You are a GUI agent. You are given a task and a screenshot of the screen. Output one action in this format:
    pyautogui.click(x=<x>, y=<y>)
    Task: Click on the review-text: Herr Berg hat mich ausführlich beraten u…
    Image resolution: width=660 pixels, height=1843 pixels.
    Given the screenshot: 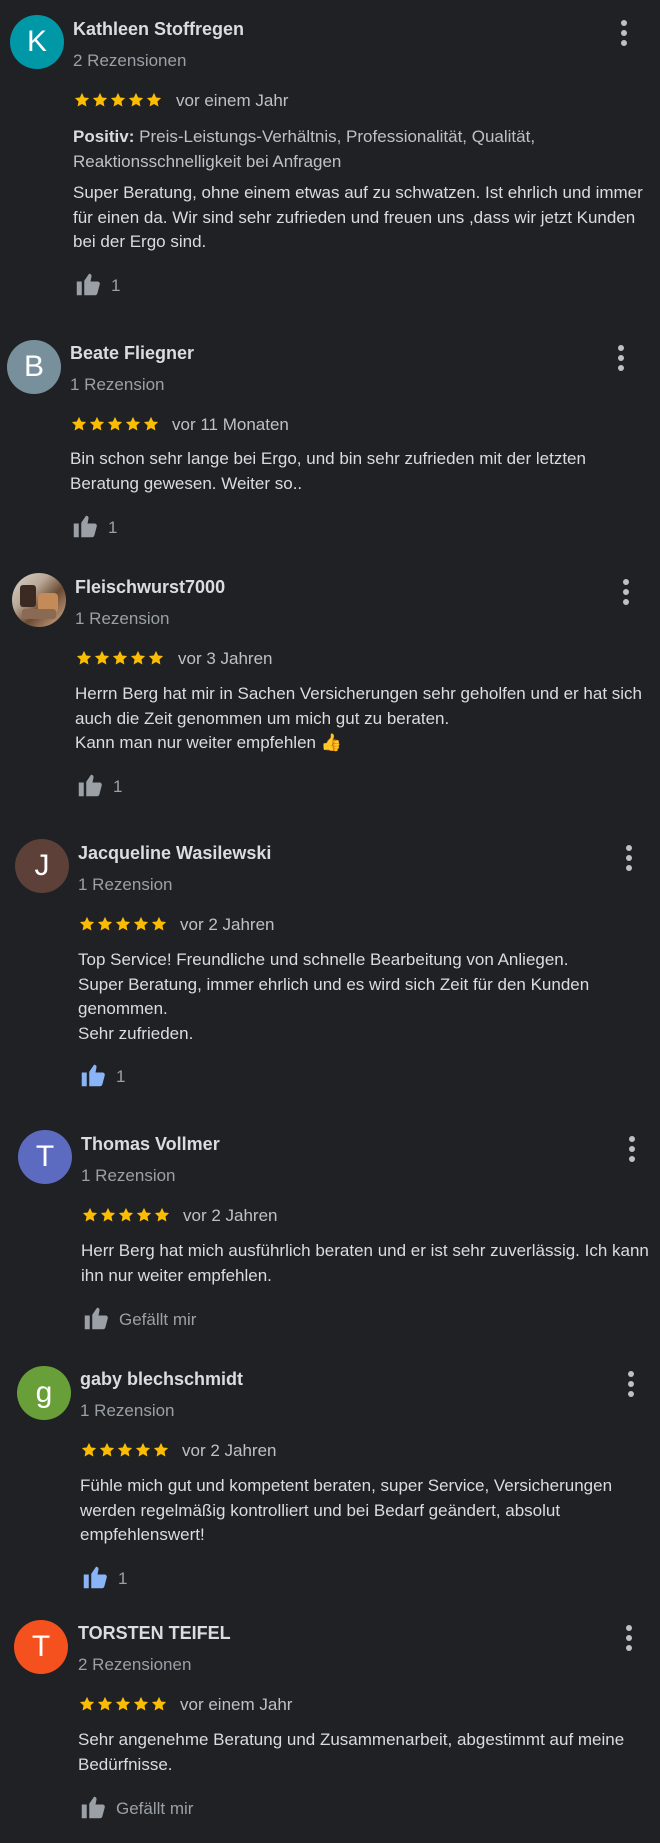 What is the action you would take?
    pyautogui.click(x=365, y=1263)
    